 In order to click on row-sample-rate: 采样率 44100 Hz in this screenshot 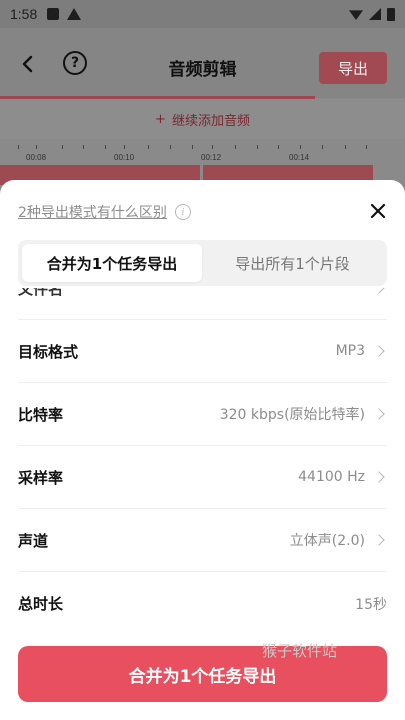, I will do `click(202, 477)`.